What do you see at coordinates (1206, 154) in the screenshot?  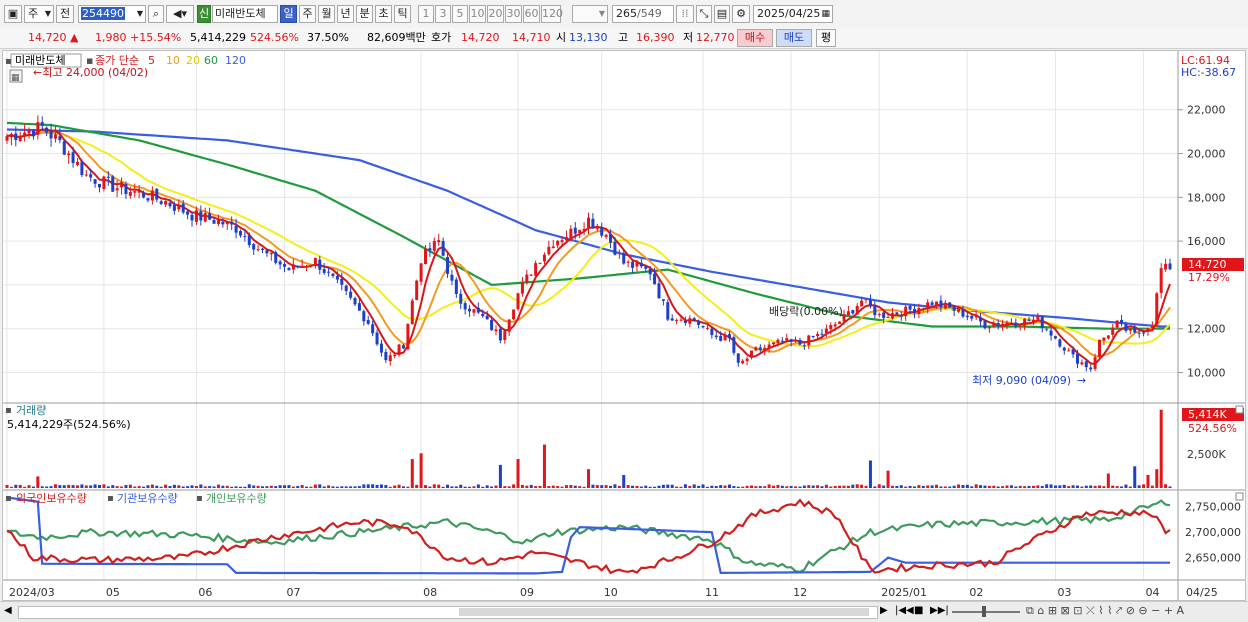 I see `price-y-tick: 20,000` at bounding box center [1206, 154].